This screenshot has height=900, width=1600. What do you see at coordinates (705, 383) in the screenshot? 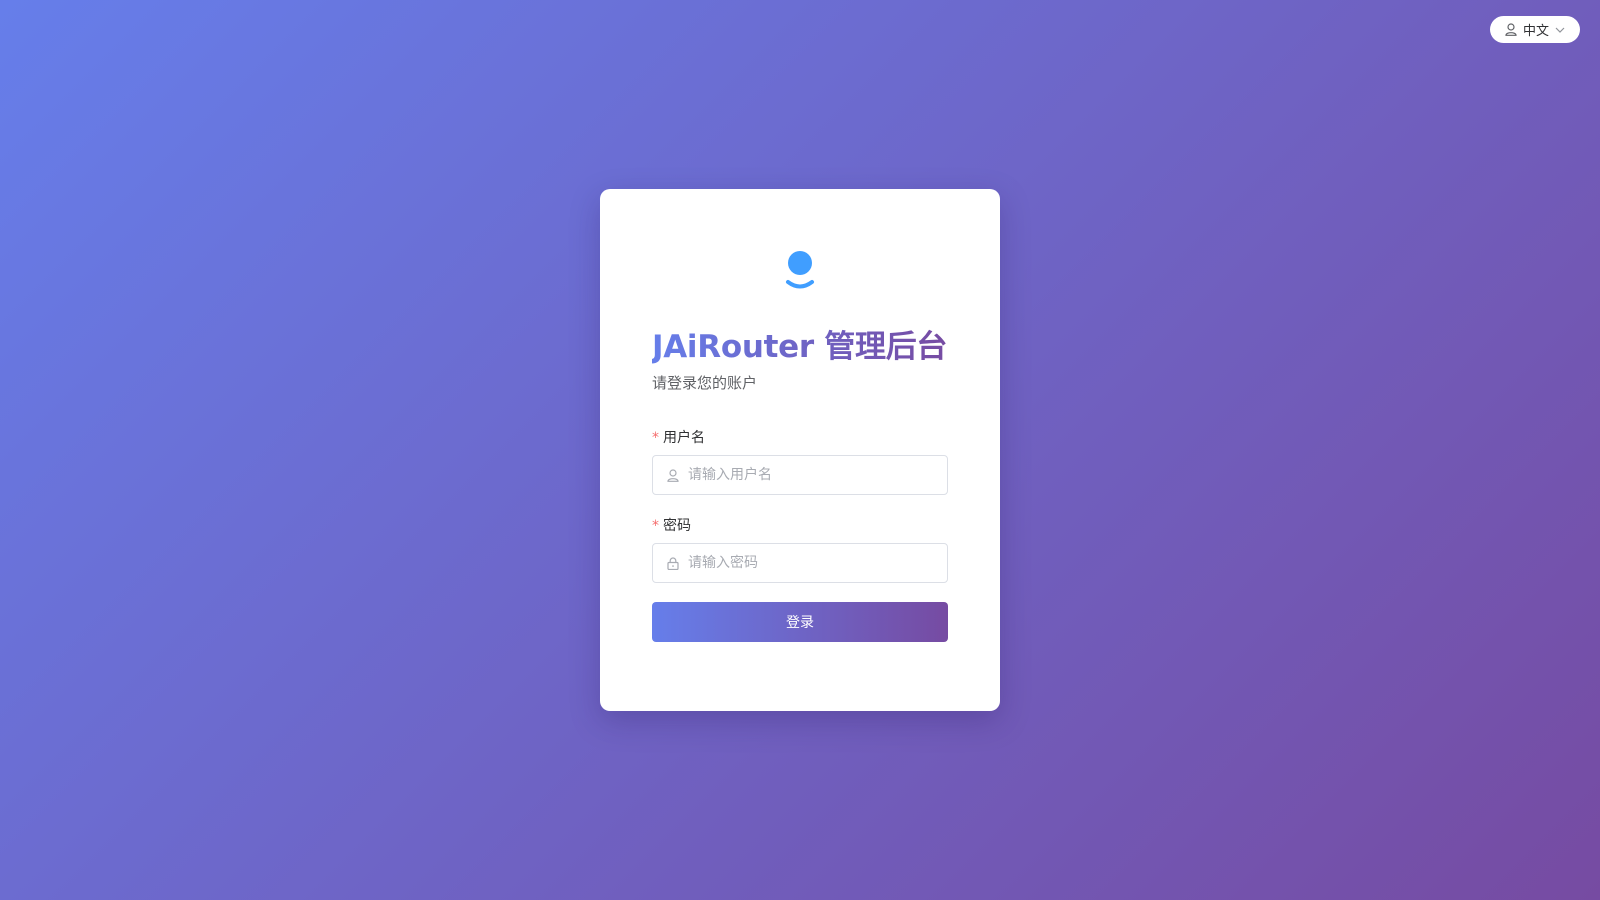
I see `page-subtitle: 请登录您的账户` at bounding box center [705, 383].